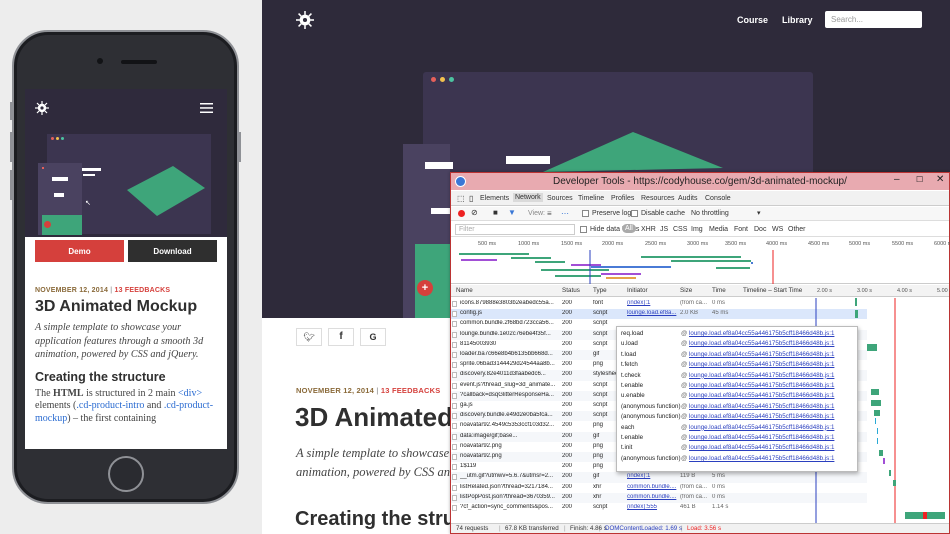 This screenshot has width=950, height=534. What do you see at coordinates (11, 111) in the screenshot?
I see `phone-mute-switch` at bounding box center [11, 111].